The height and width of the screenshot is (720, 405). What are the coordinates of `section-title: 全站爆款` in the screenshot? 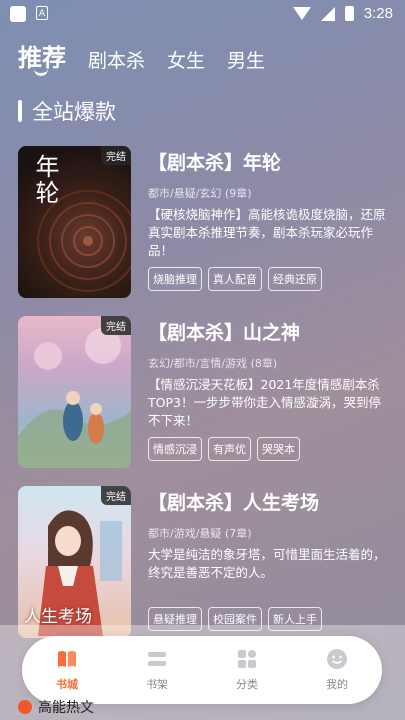 It's located at (74, 112).